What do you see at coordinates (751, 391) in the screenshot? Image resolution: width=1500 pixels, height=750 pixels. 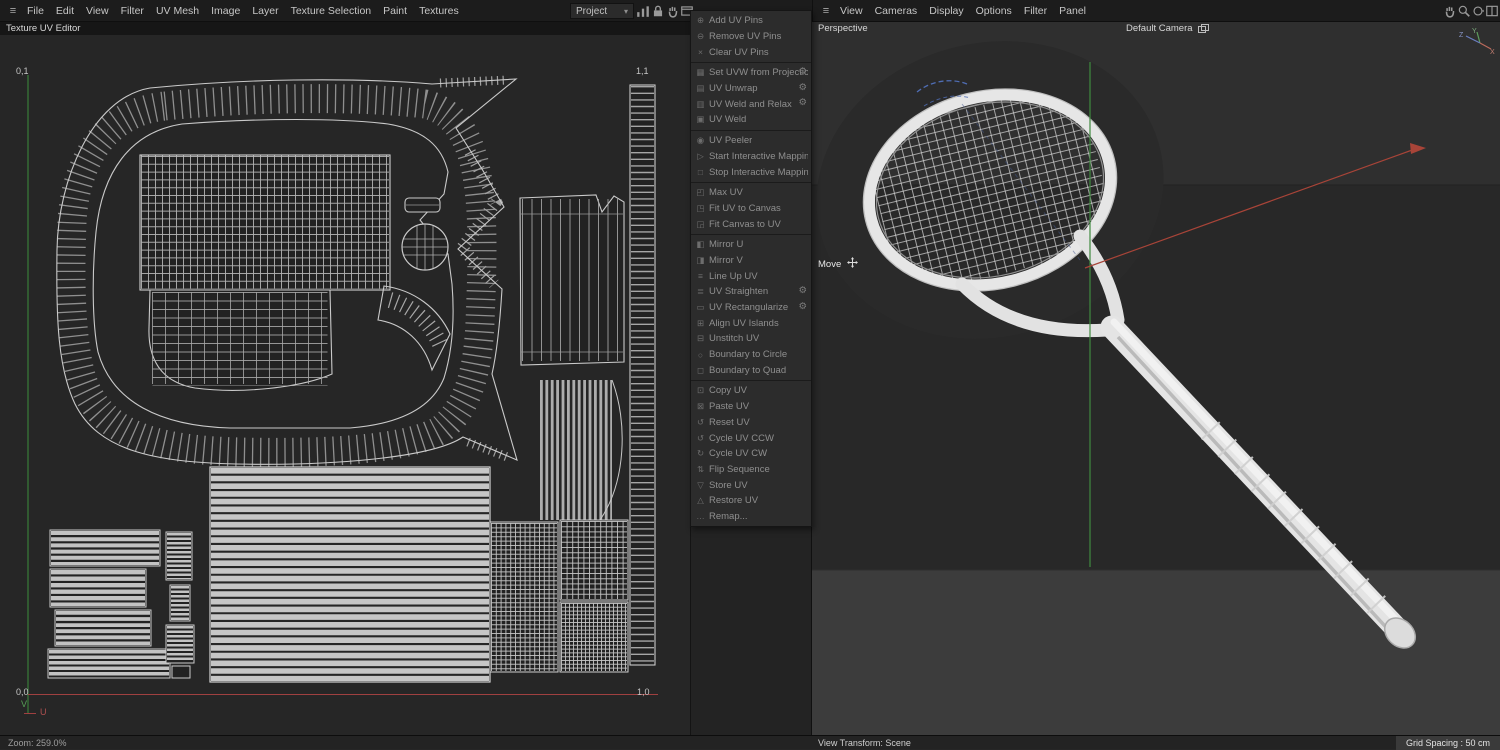 I see `uv-menu-item-copy-uv: ⊡ Copy UV` at bounding box center [751, 391].